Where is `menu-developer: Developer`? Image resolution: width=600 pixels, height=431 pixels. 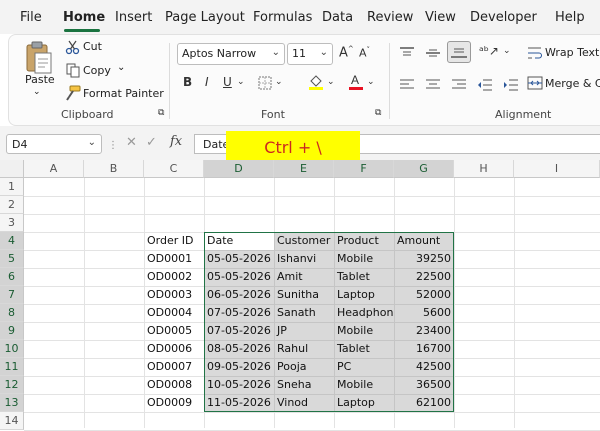
menu-developer: Developer is located at coordinates (503, 17).